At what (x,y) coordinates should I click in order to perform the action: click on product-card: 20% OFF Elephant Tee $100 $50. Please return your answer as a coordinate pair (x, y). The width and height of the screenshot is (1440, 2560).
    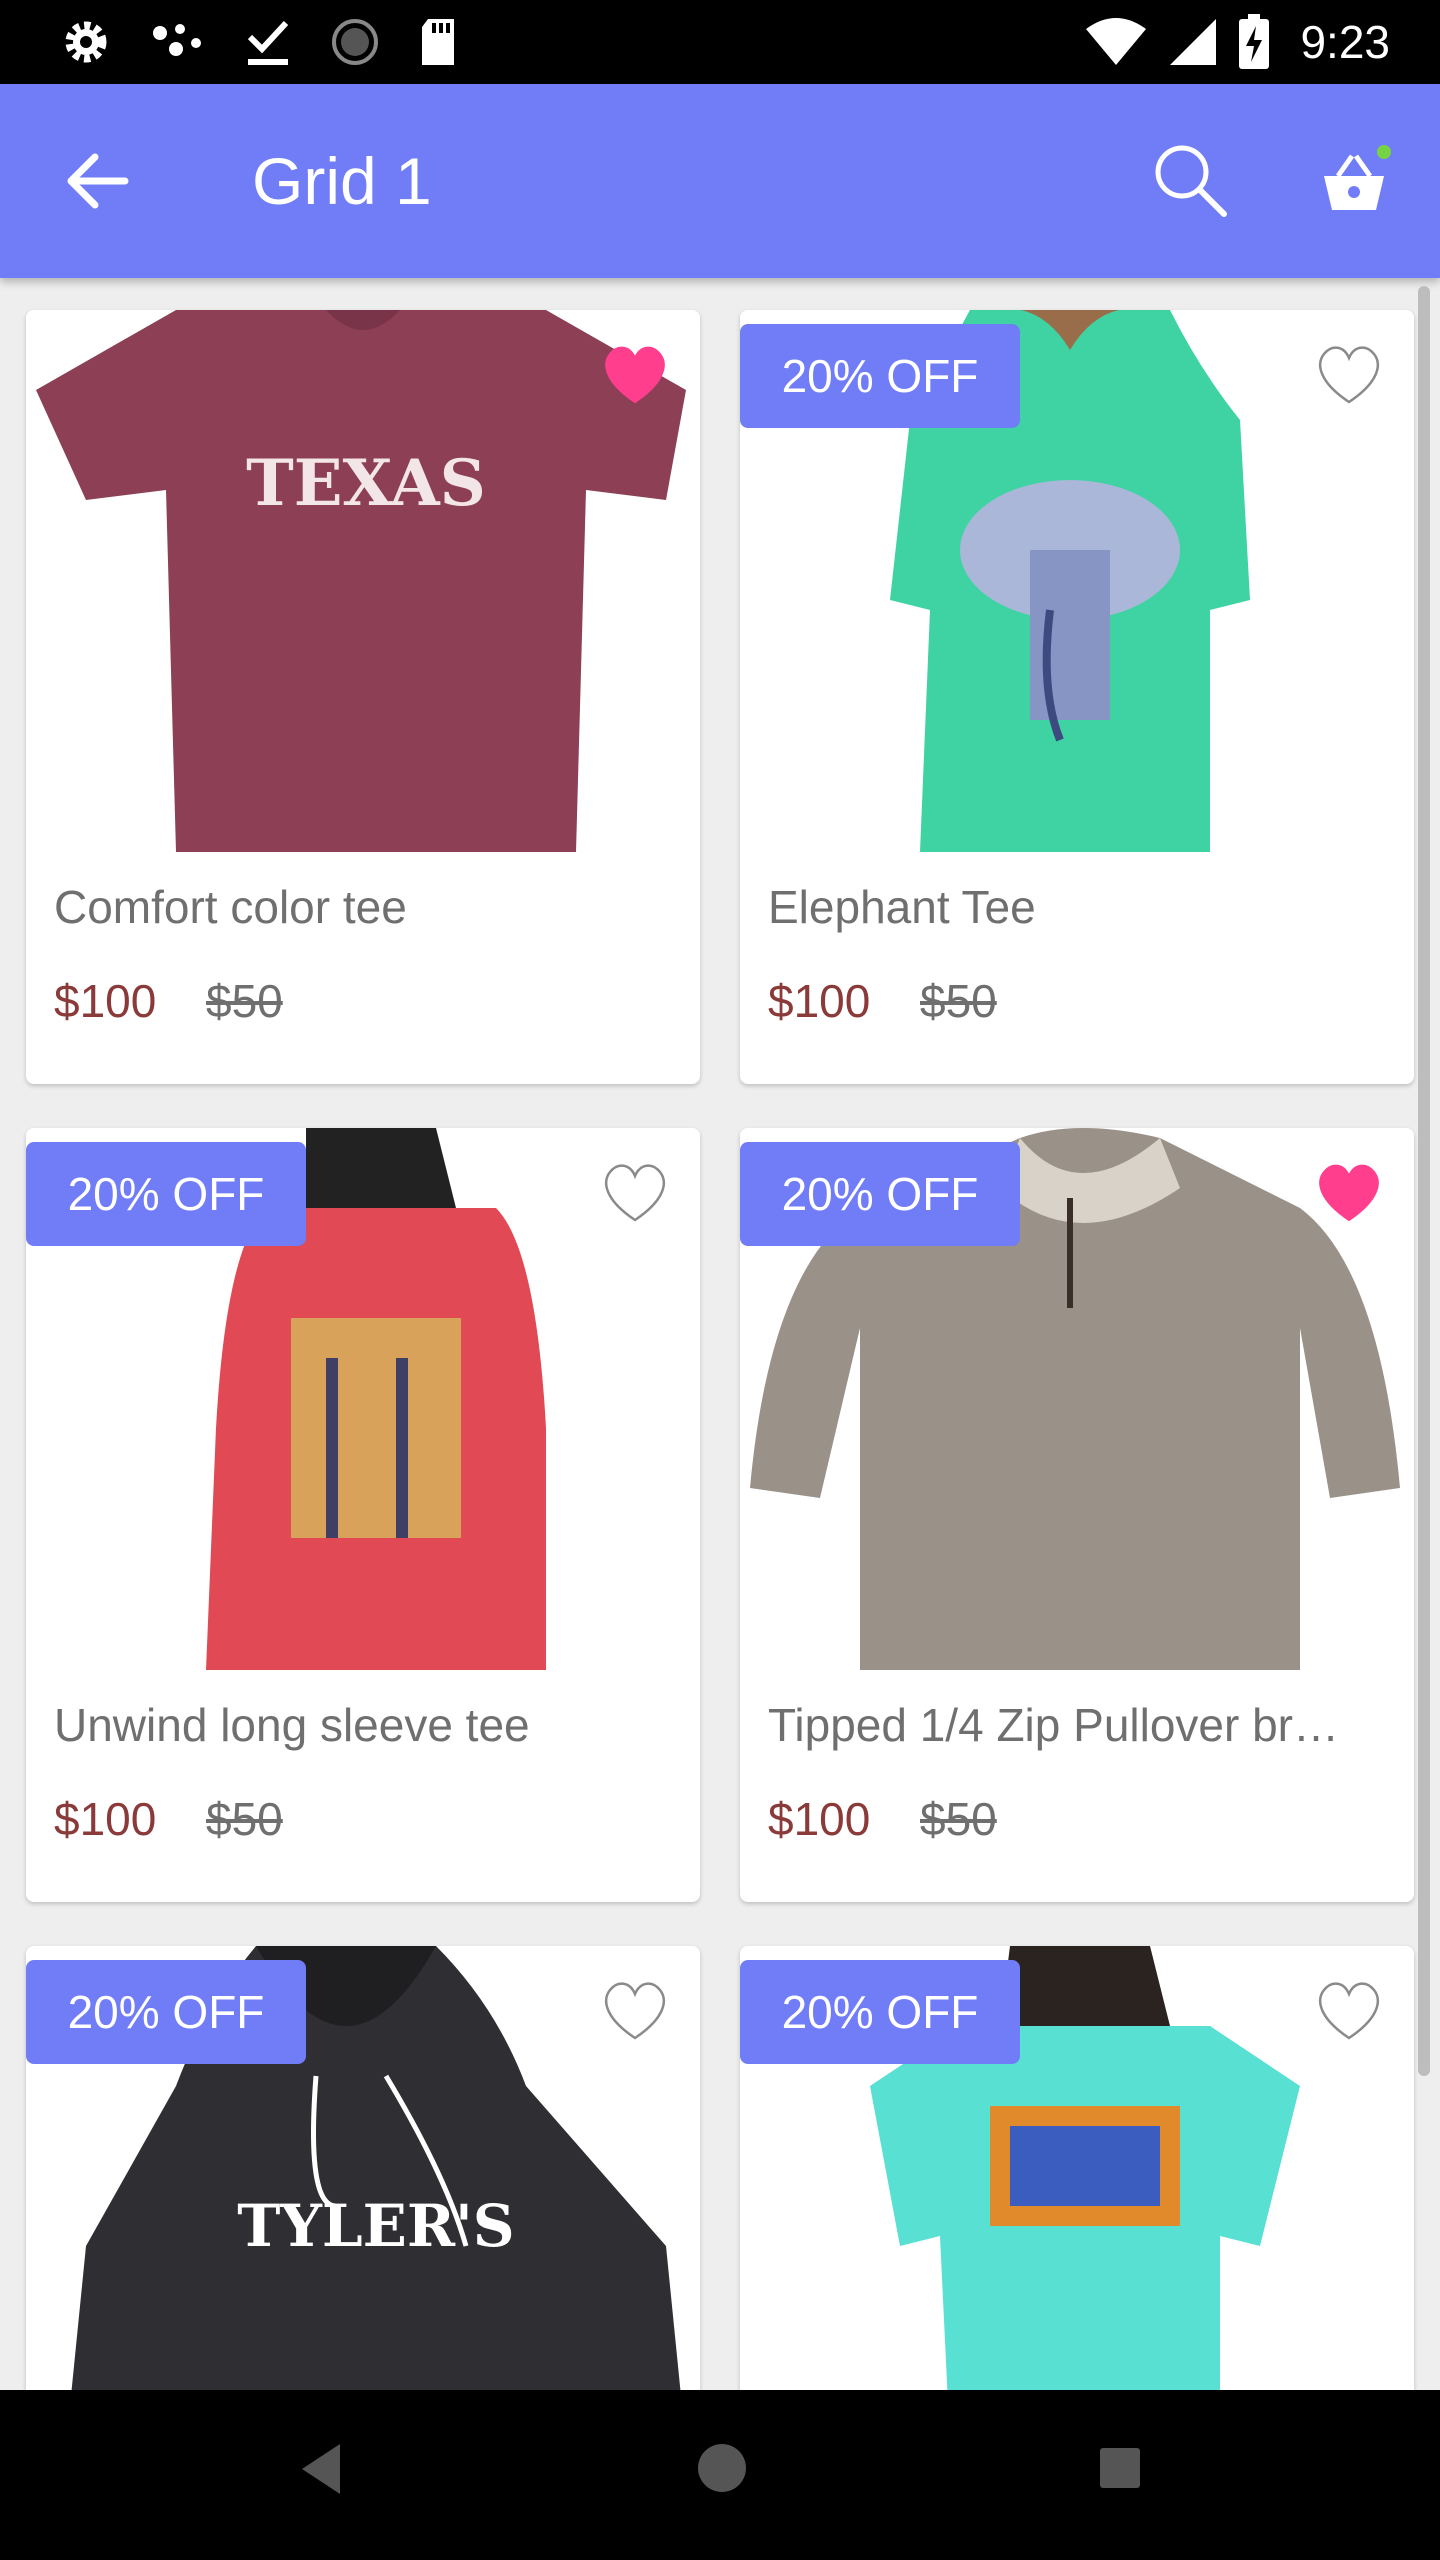
    Looking at the image, I should click on (1077, 697).